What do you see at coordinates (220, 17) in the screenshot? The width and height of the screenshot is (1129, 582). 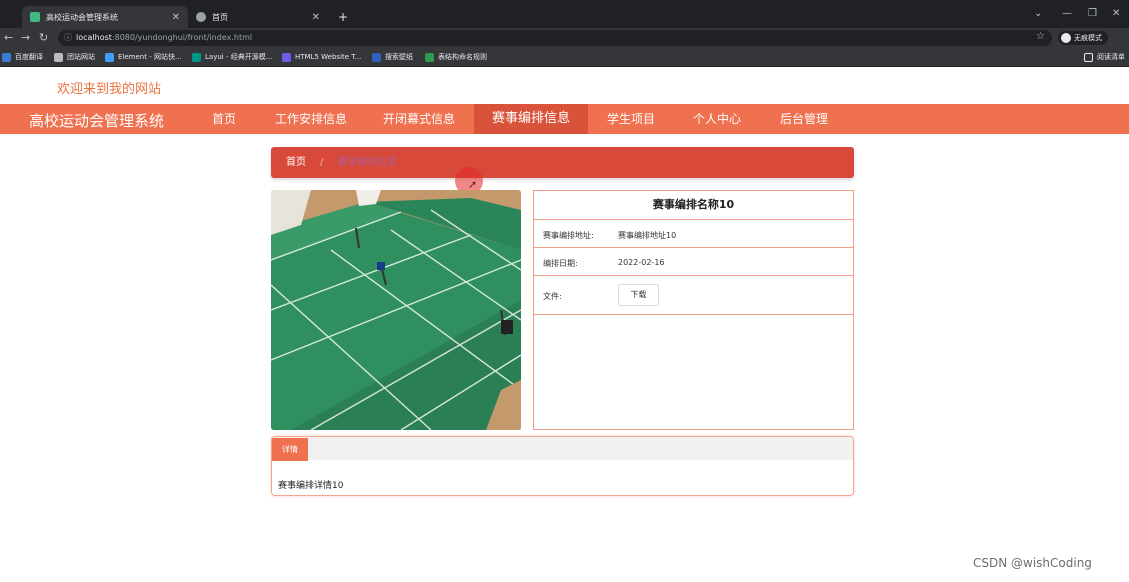 I see `tab-title: 首页` at bounding box center [220, 17].